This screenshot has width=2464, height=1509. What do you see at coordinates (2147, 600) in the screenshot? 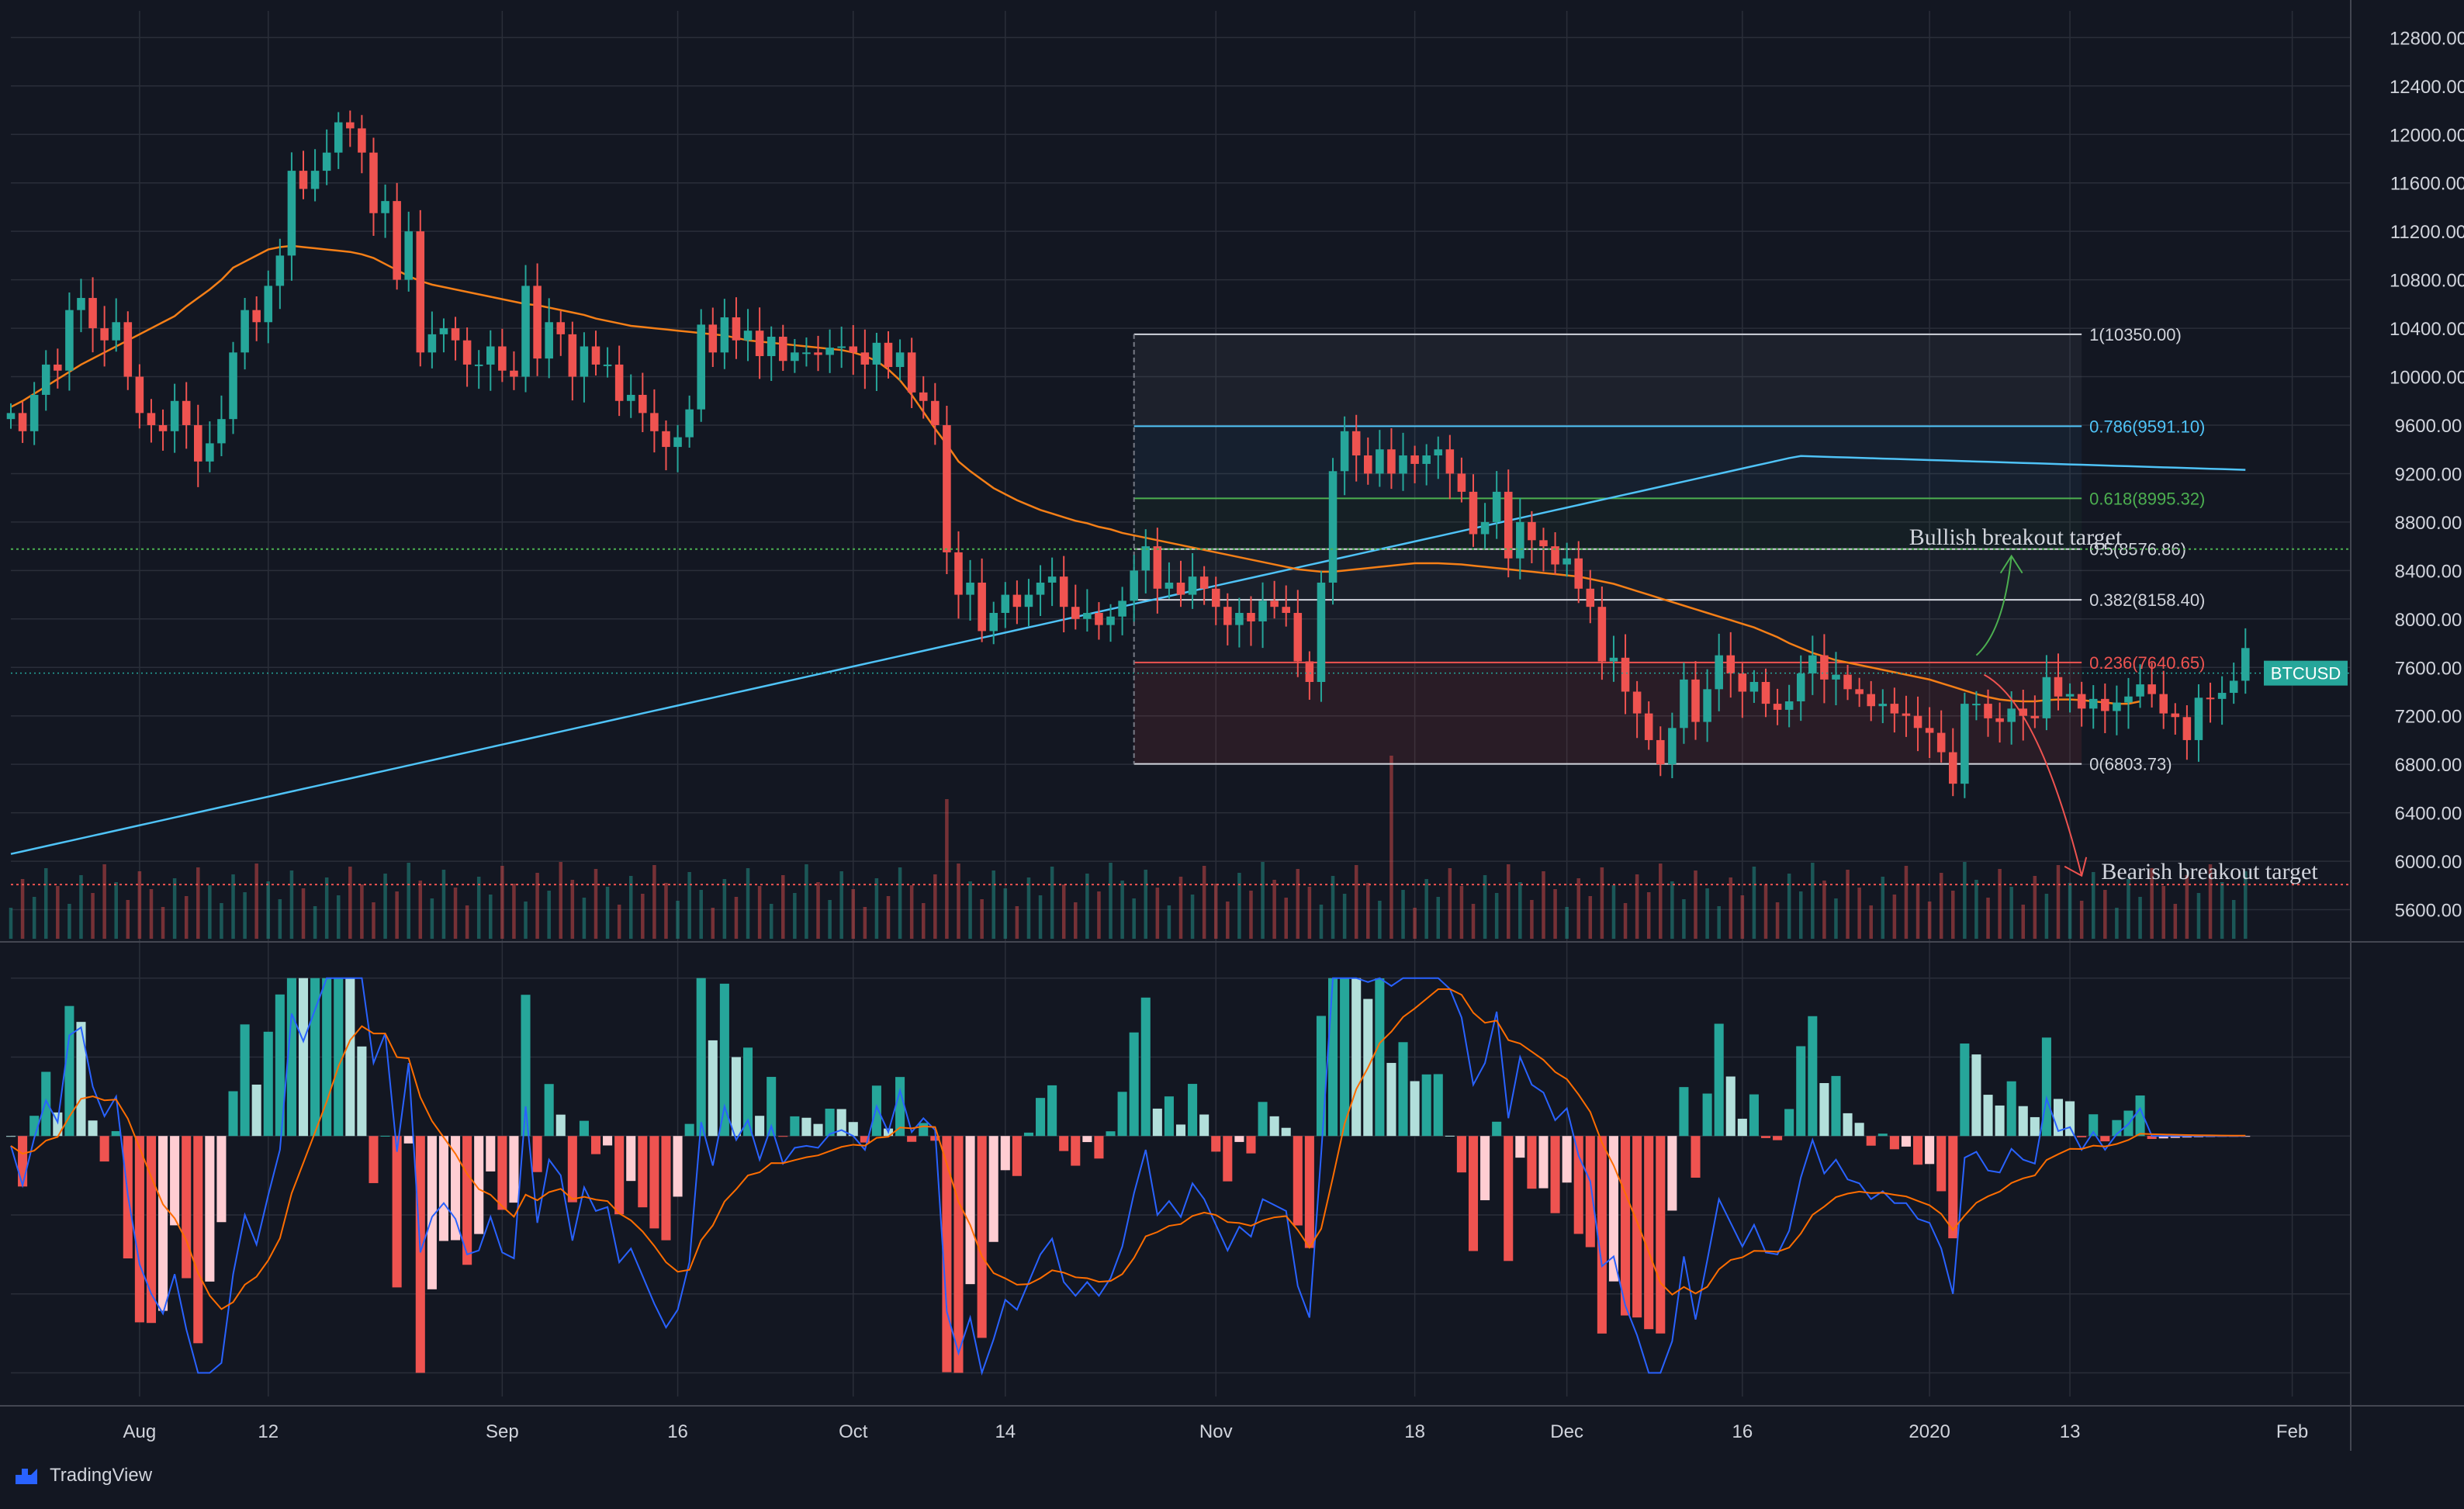
I see `fib-level-label: 0.382(8158.40)` at bounding box center [2147, 600].